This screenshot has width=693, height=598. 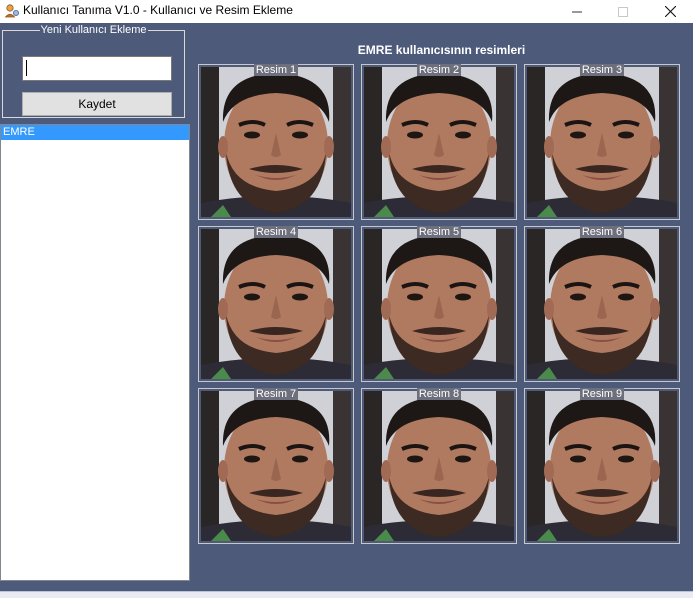 I want to click on image-label-3: Resim 3, so click(x=602, y=70).